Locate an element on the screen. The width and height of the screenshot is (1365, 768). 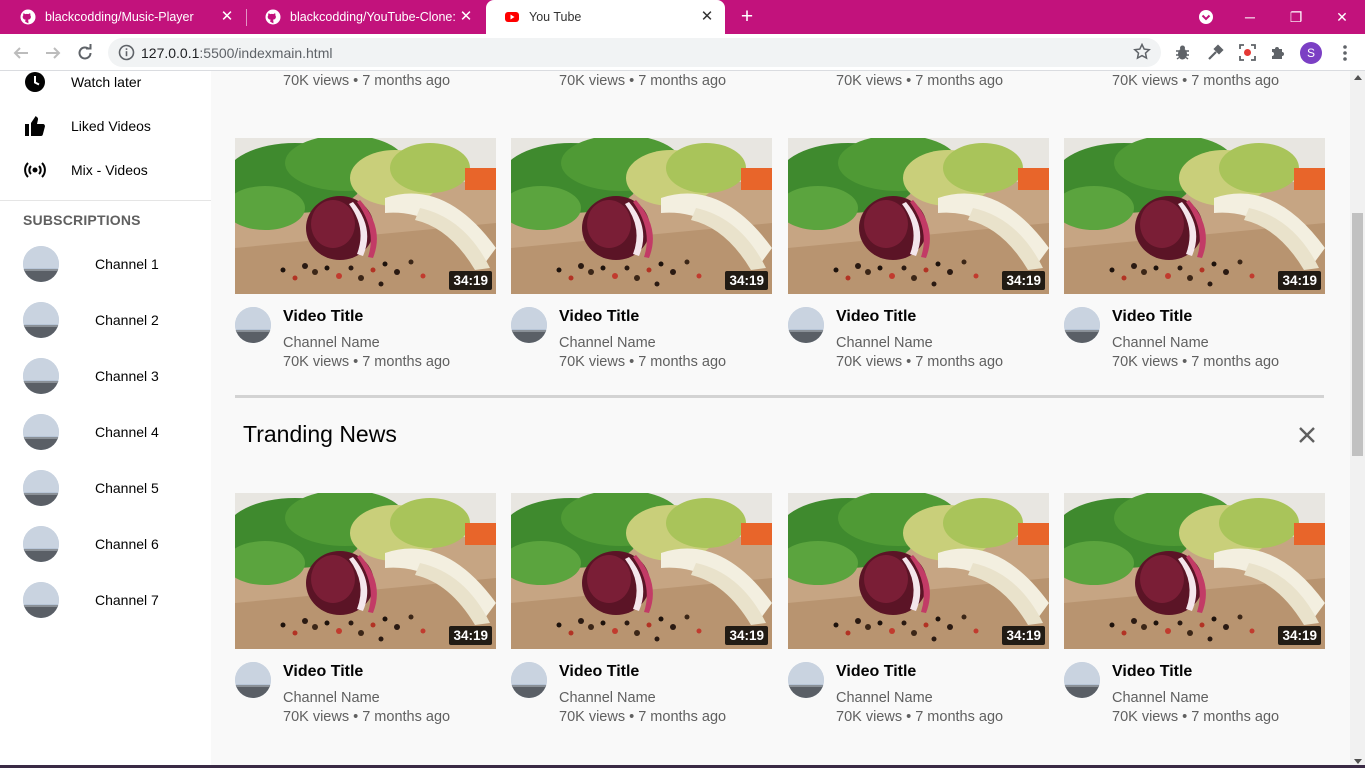
sidebar-item-watch-later: Watch later is located at coordinates (105, 86).